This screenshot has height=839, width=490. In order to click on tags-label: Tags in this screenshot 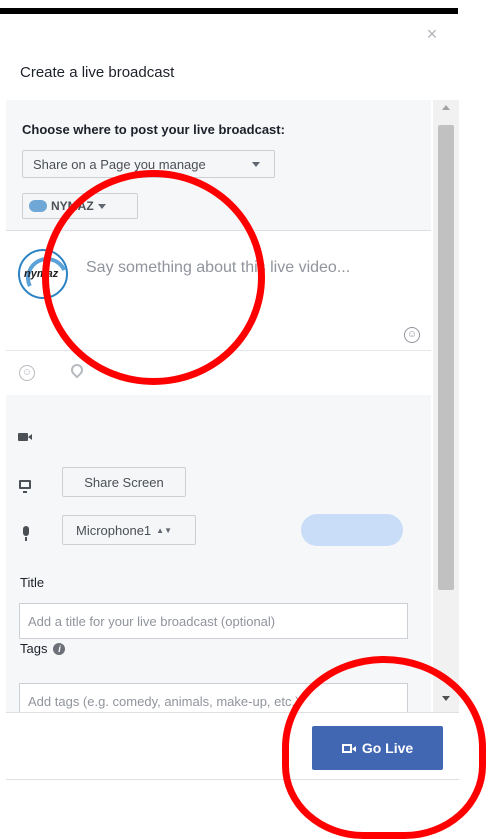, I will do `click(34, 648)`.